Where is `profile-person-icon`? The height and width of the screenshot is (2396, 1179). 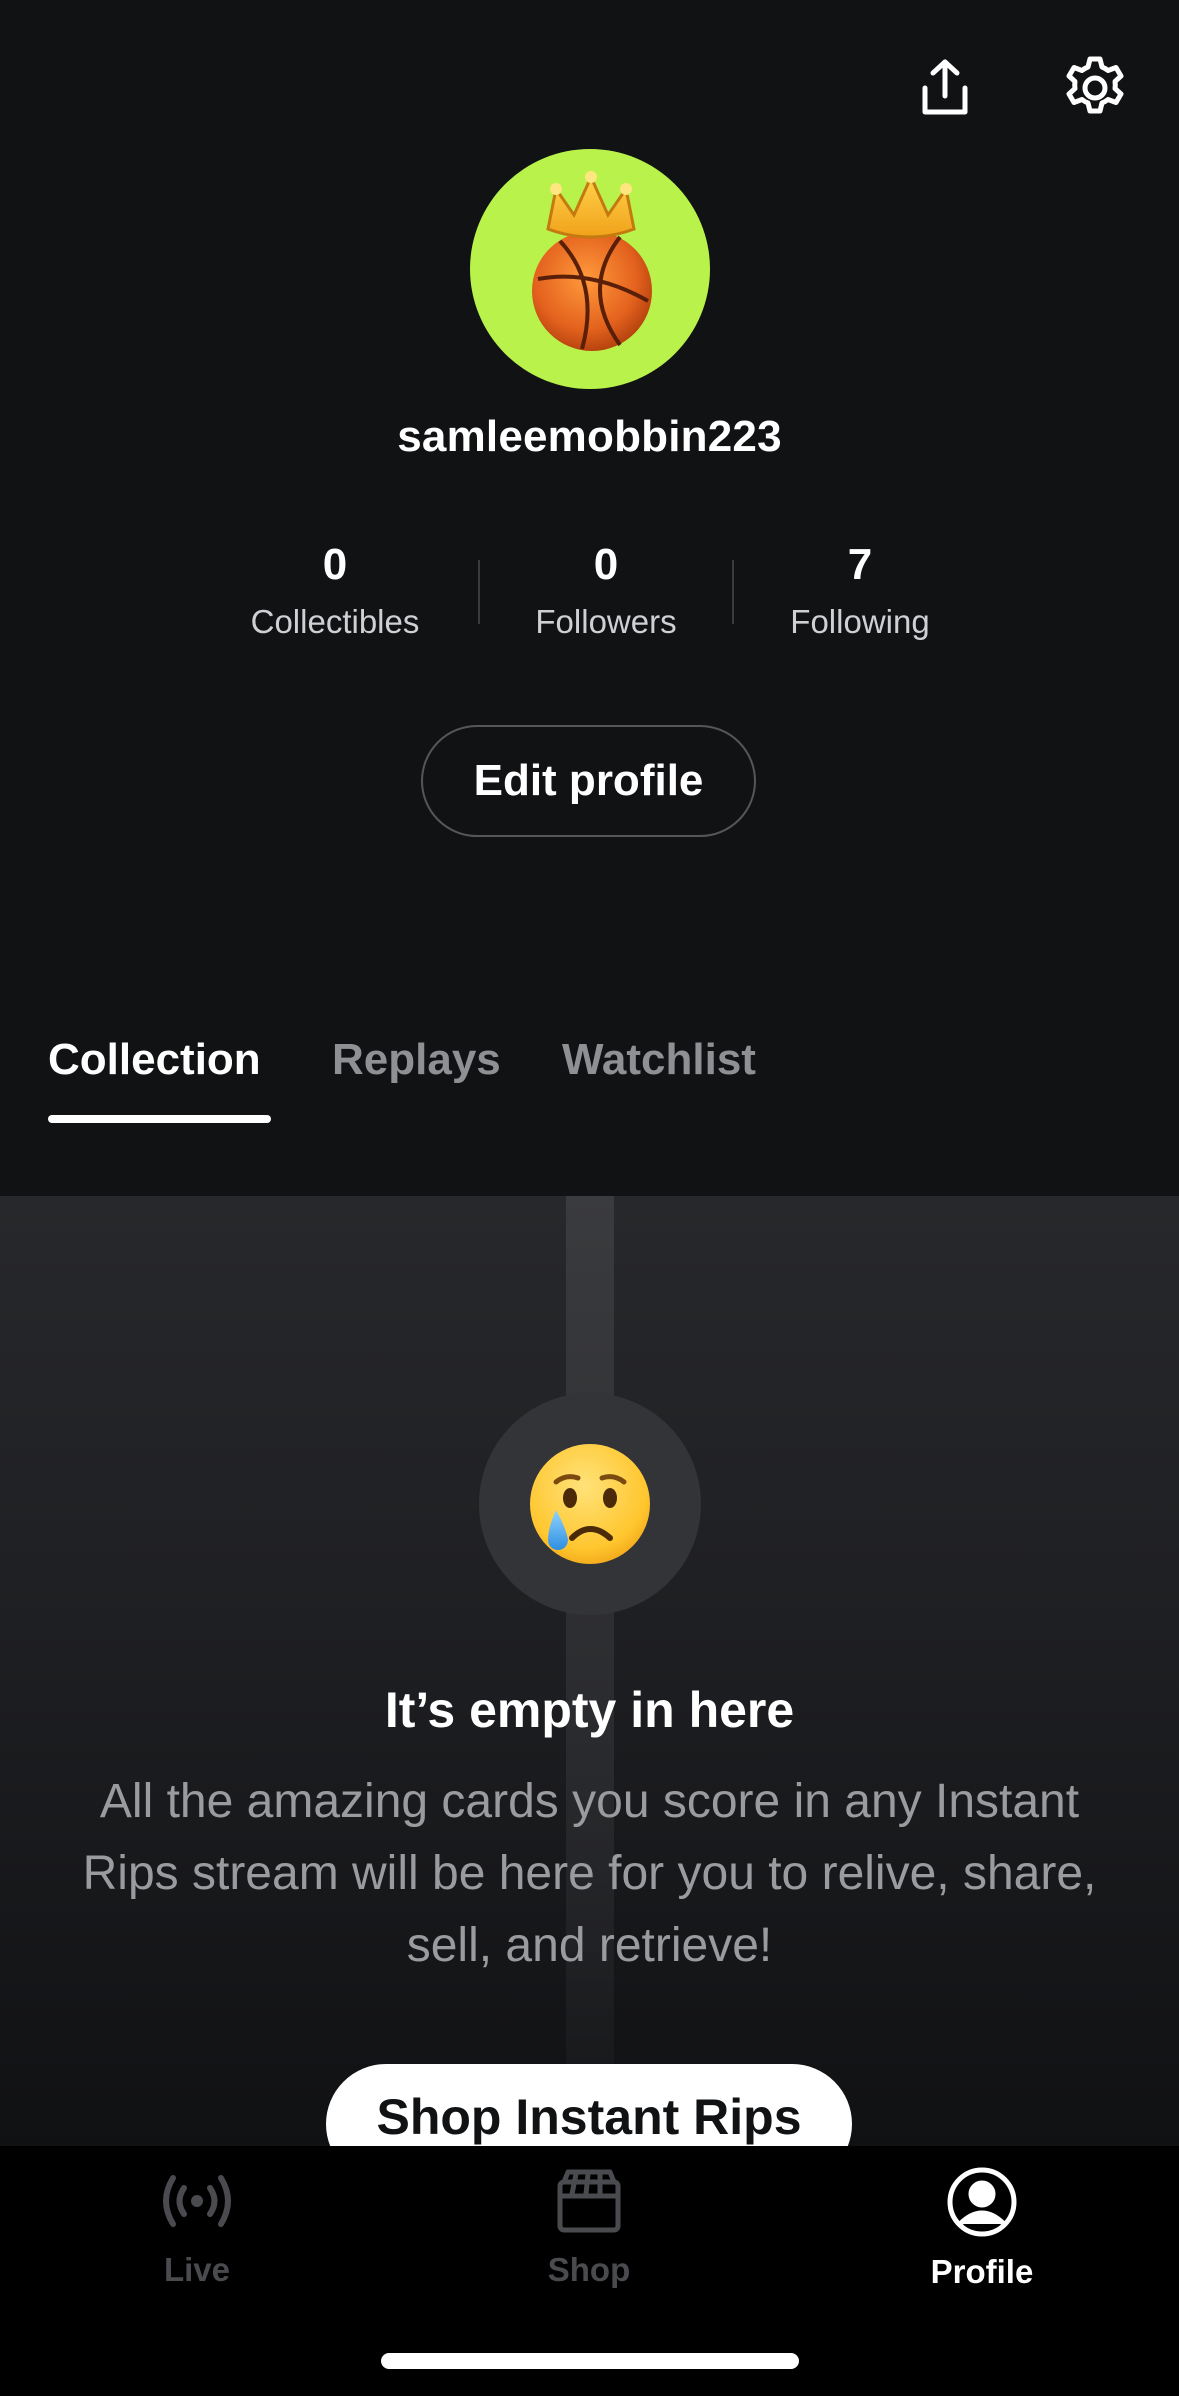 profile-person-icon is located at coordinates (982, 2202).